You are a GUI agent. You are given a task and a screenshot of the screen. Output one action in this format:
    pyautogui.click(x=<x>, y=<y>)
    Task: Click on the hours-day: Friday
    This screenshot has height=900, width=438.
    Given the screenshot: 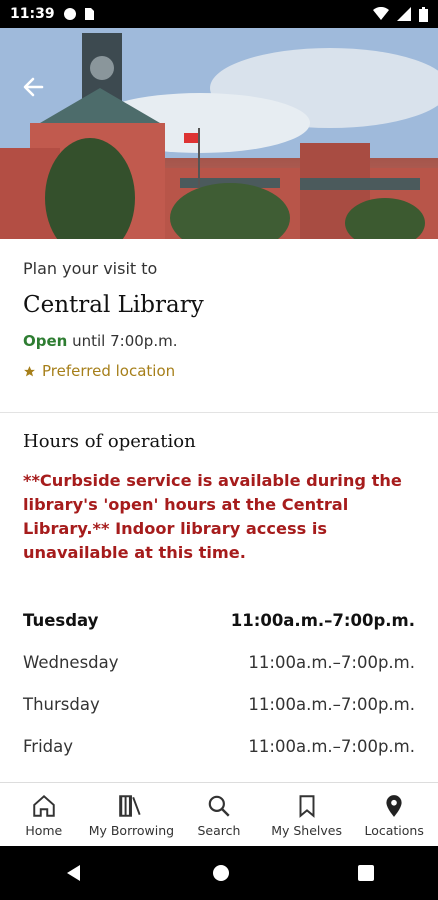 What is the action you would take?
    pyautogui.click(x=48, y=746)
    